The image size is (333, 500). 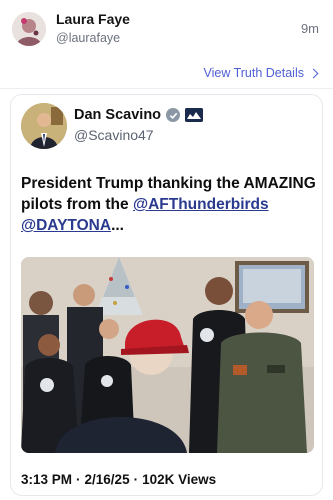 What do you see at coordinates (201, 204) in the screenshot?
I see `mention-afthunderbirds: @AFThunderbirds` at bounding box center [201, 204].